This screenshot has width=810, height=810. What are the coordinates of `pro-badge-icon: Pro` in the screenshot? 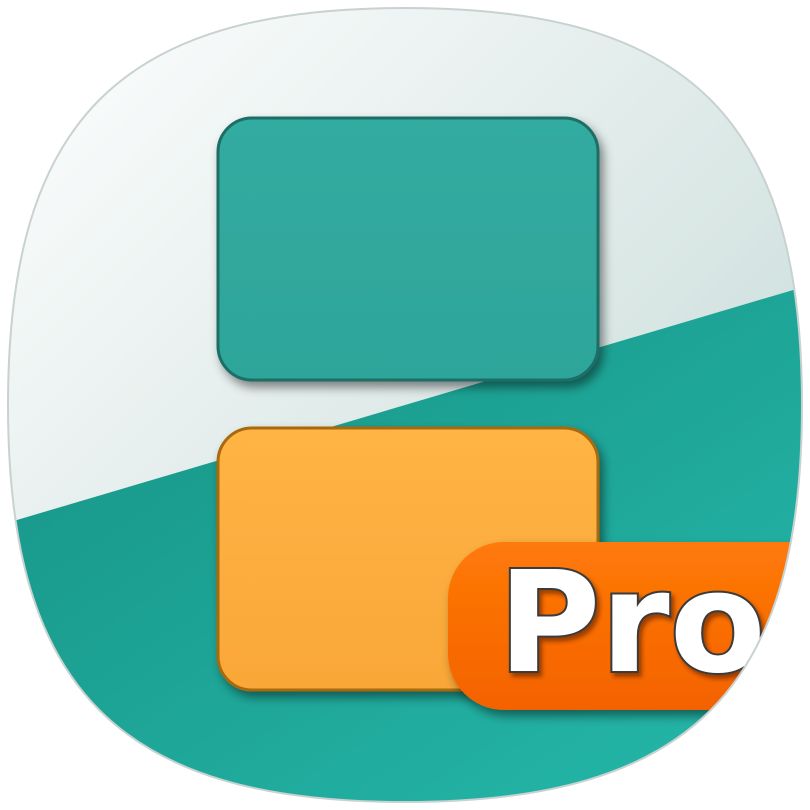 It's located at (625, 625).